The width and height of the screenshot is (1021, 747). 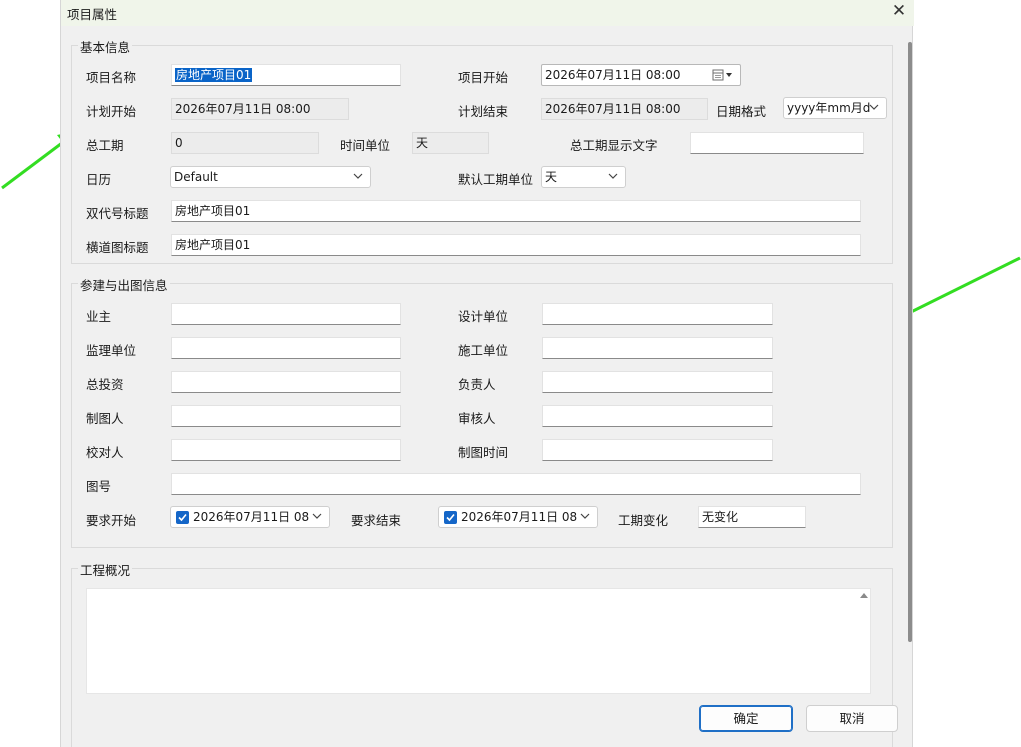 What do you see at coordinates (105, 145) in the screenshot?
I see `total-duration-label: 总工期` at bounding box center [105, 145].